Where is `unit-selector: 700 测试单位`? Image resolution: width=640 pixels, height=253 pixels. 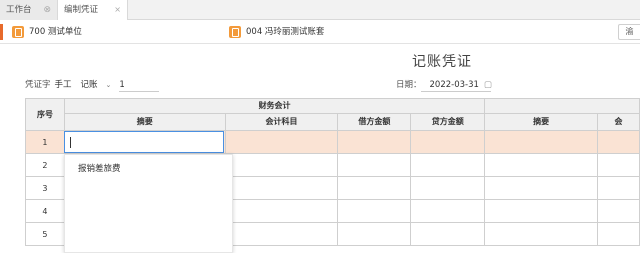 unit-selector: 700 测试单位 is located at coordinates (47, 32).